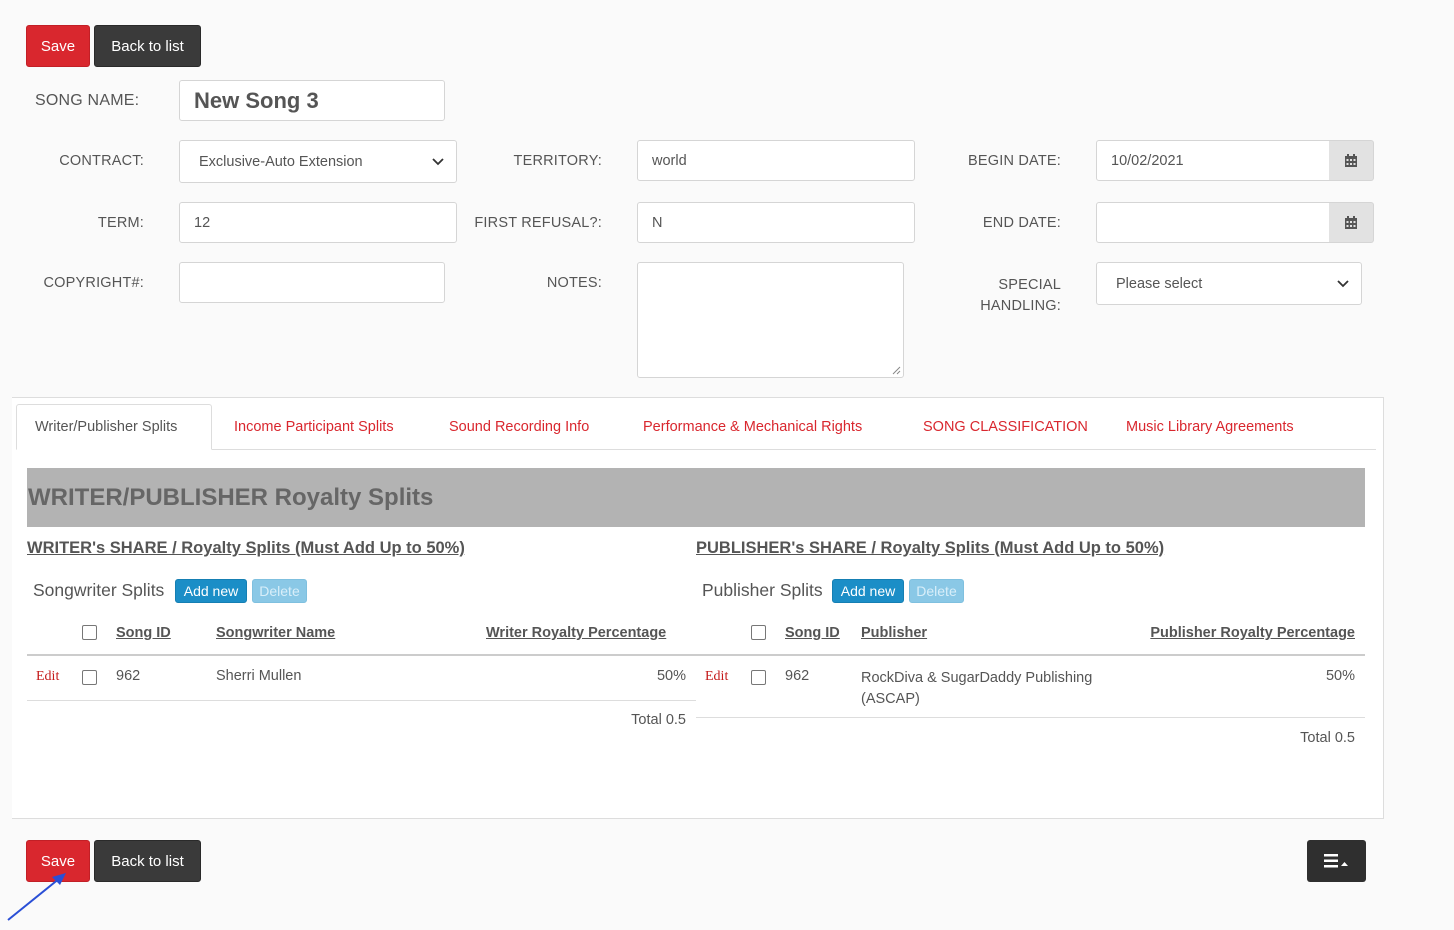 The image size is (1454, 930). I want to click on end-date-calendar-button, so click(1351, 222).